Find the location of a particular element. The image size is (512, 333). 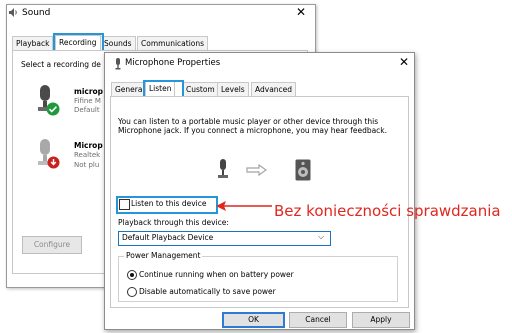

tab-advanced: Advanced is located at coordinates (274, 89).